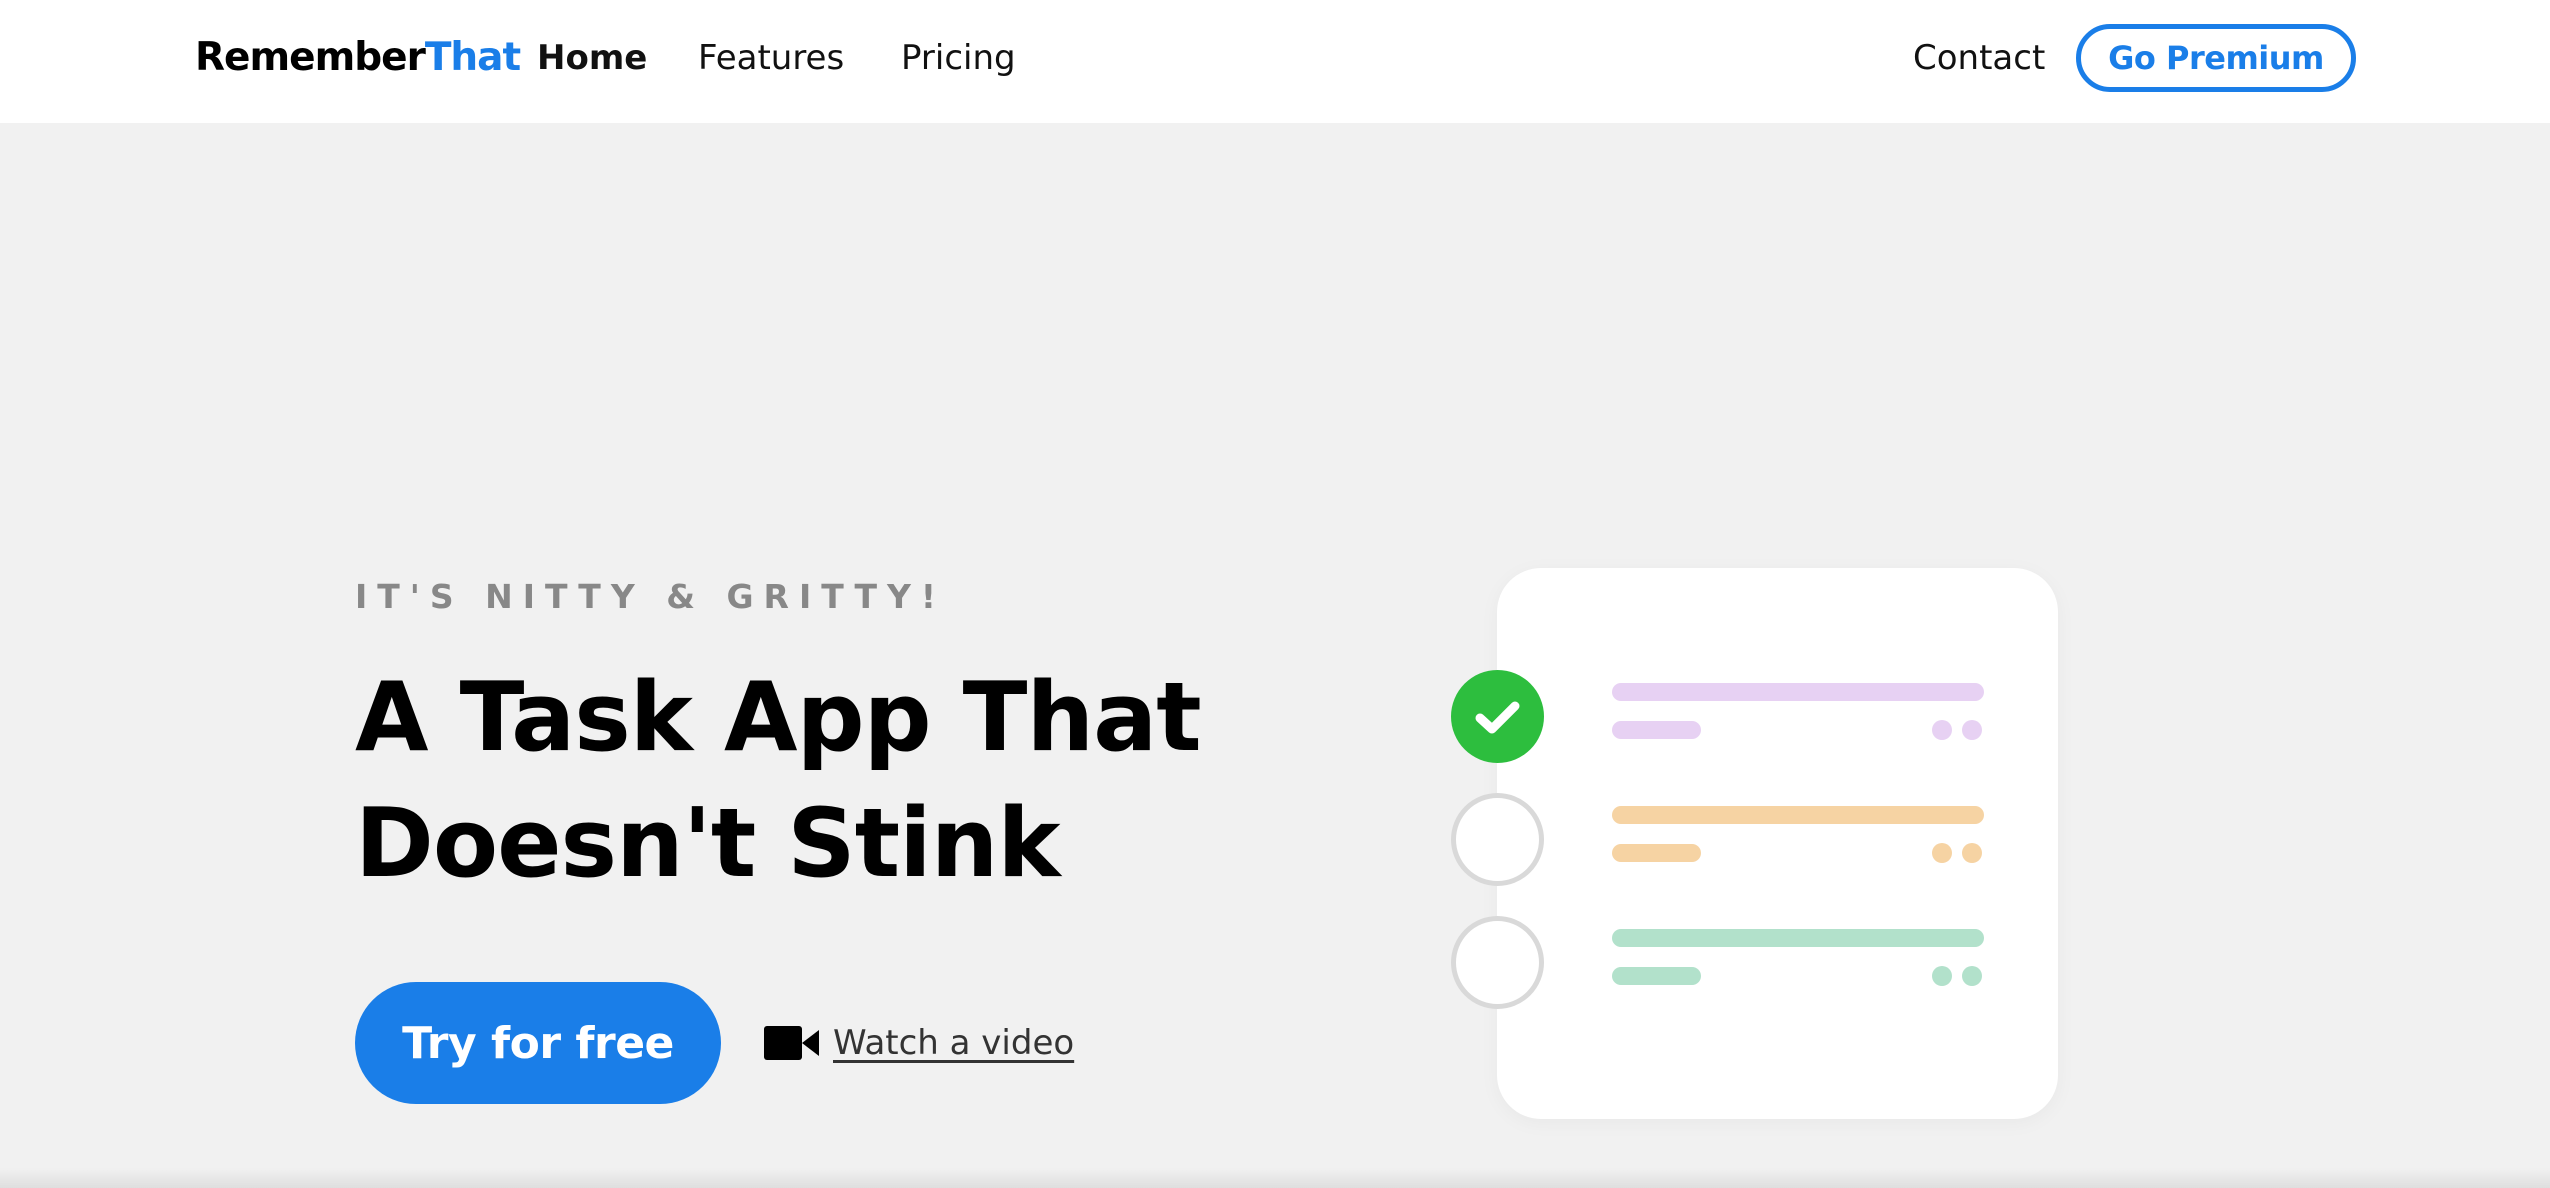 This screenshot has height=1188, width=2550. Describe the element at coordinates (708, 844) in the screenshot. I see `headline-line-2: Doesn't Stink` at that location.